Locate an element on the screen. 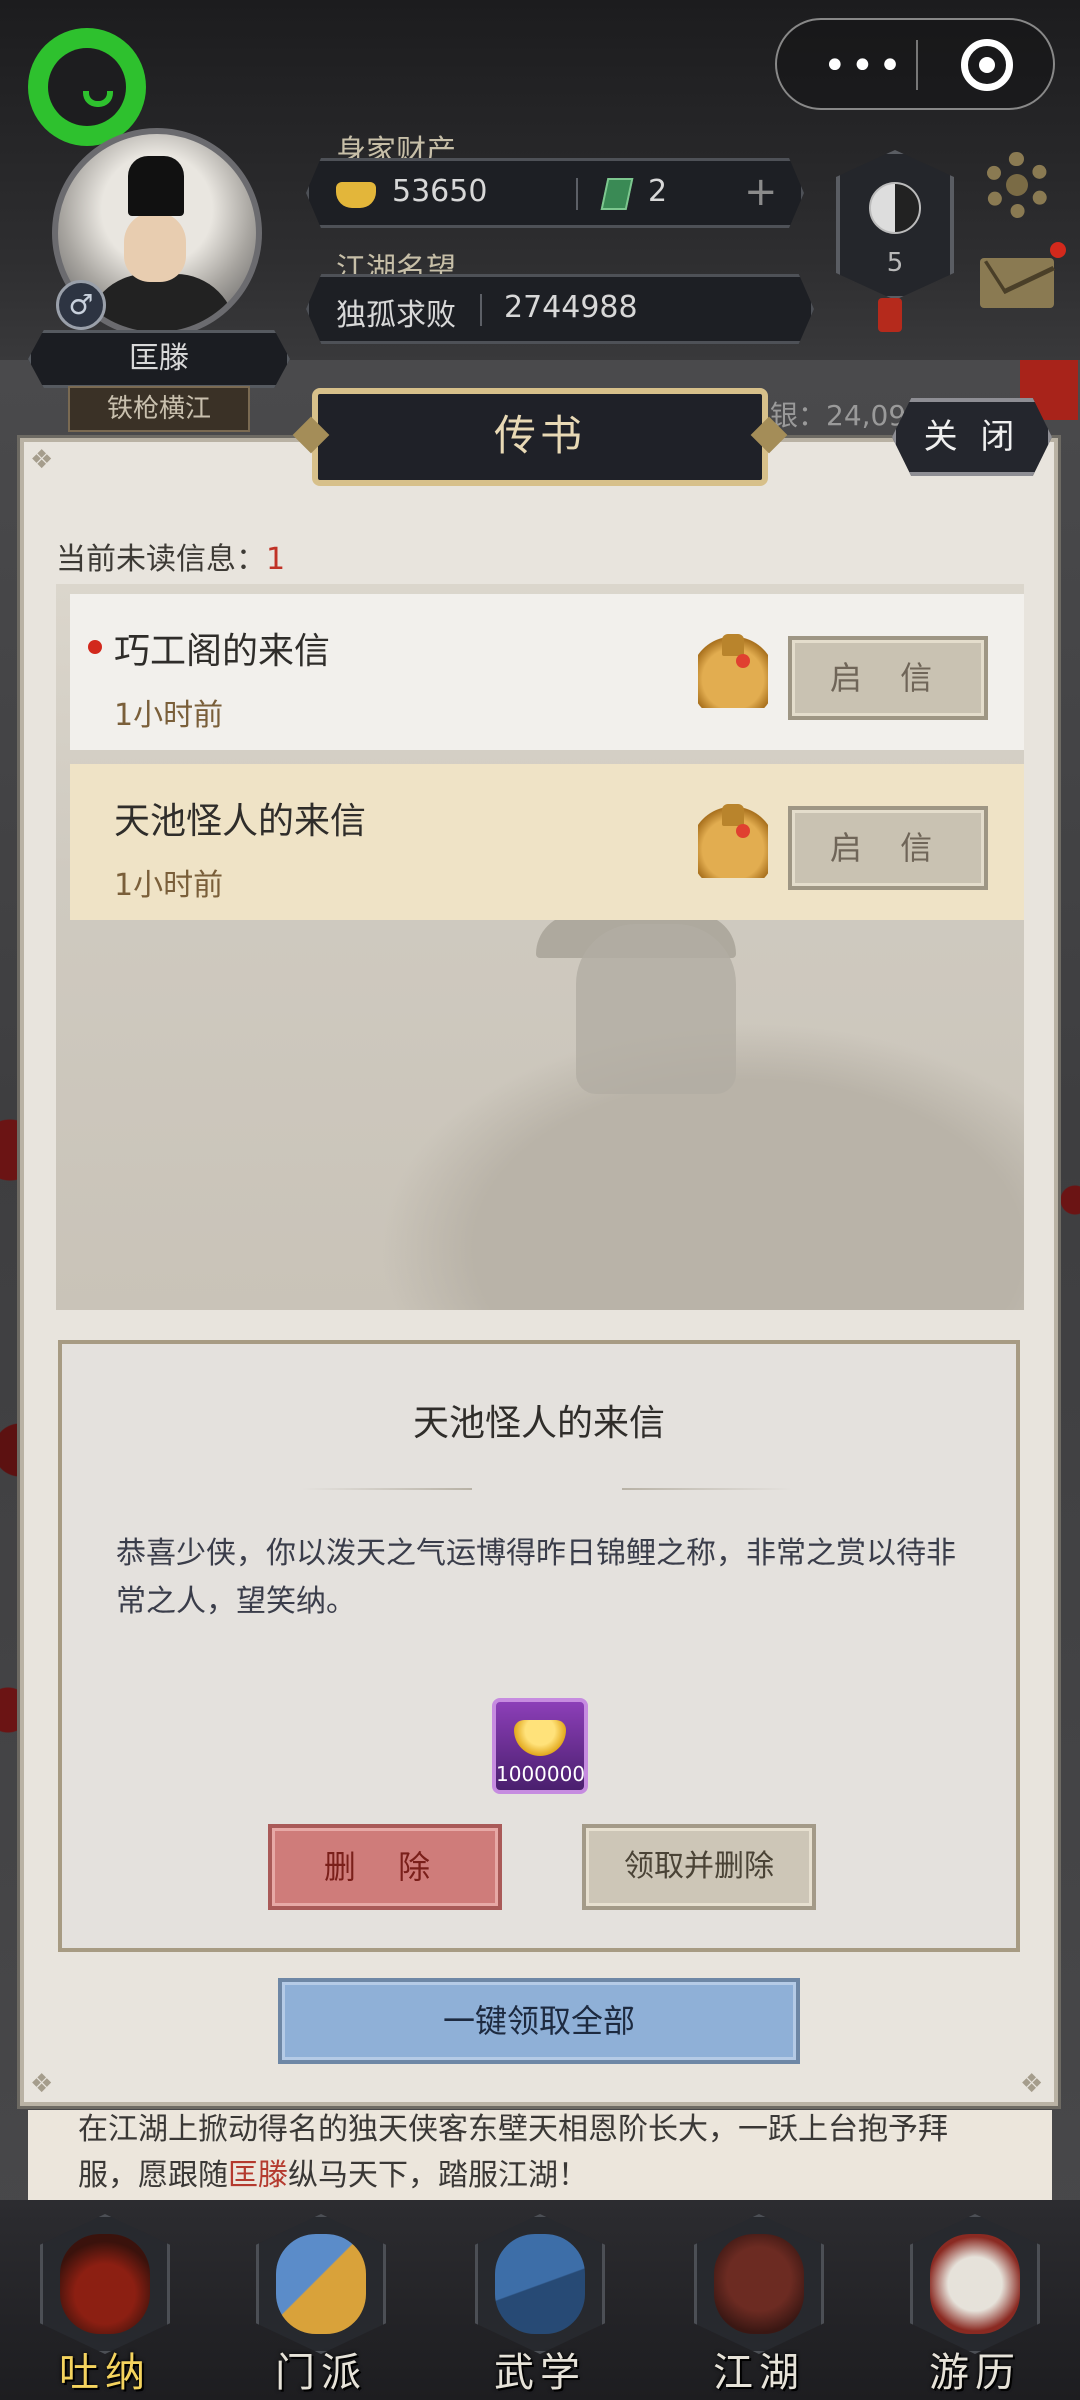  claim-all-button: 一键领取全部 is located at coordinates (539, 2021).